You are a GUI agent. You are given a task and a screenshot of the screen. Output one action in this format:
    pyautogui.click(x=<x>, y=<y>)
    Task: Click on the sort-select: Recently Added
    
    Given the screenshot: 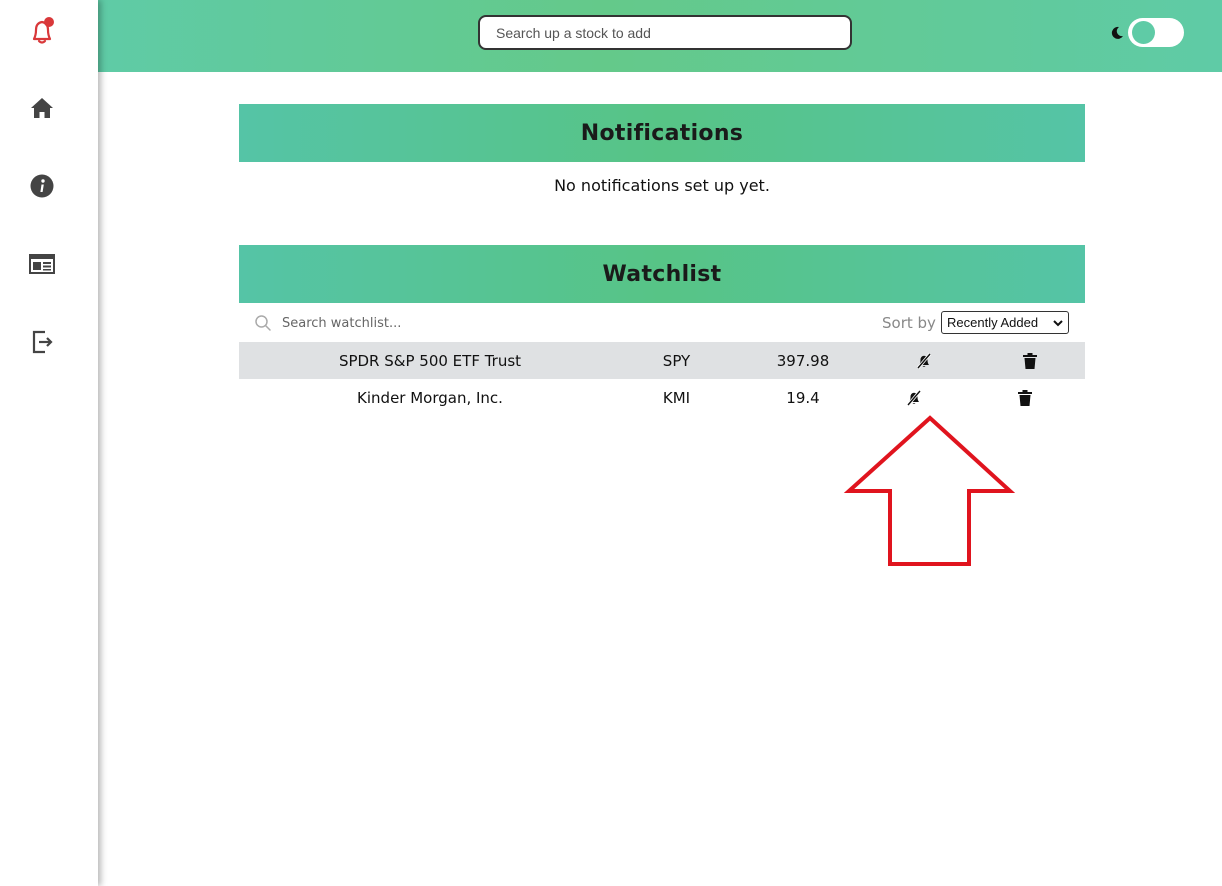 What is the action you would take?
    pyautogui.click(x=1005, y=322)
    